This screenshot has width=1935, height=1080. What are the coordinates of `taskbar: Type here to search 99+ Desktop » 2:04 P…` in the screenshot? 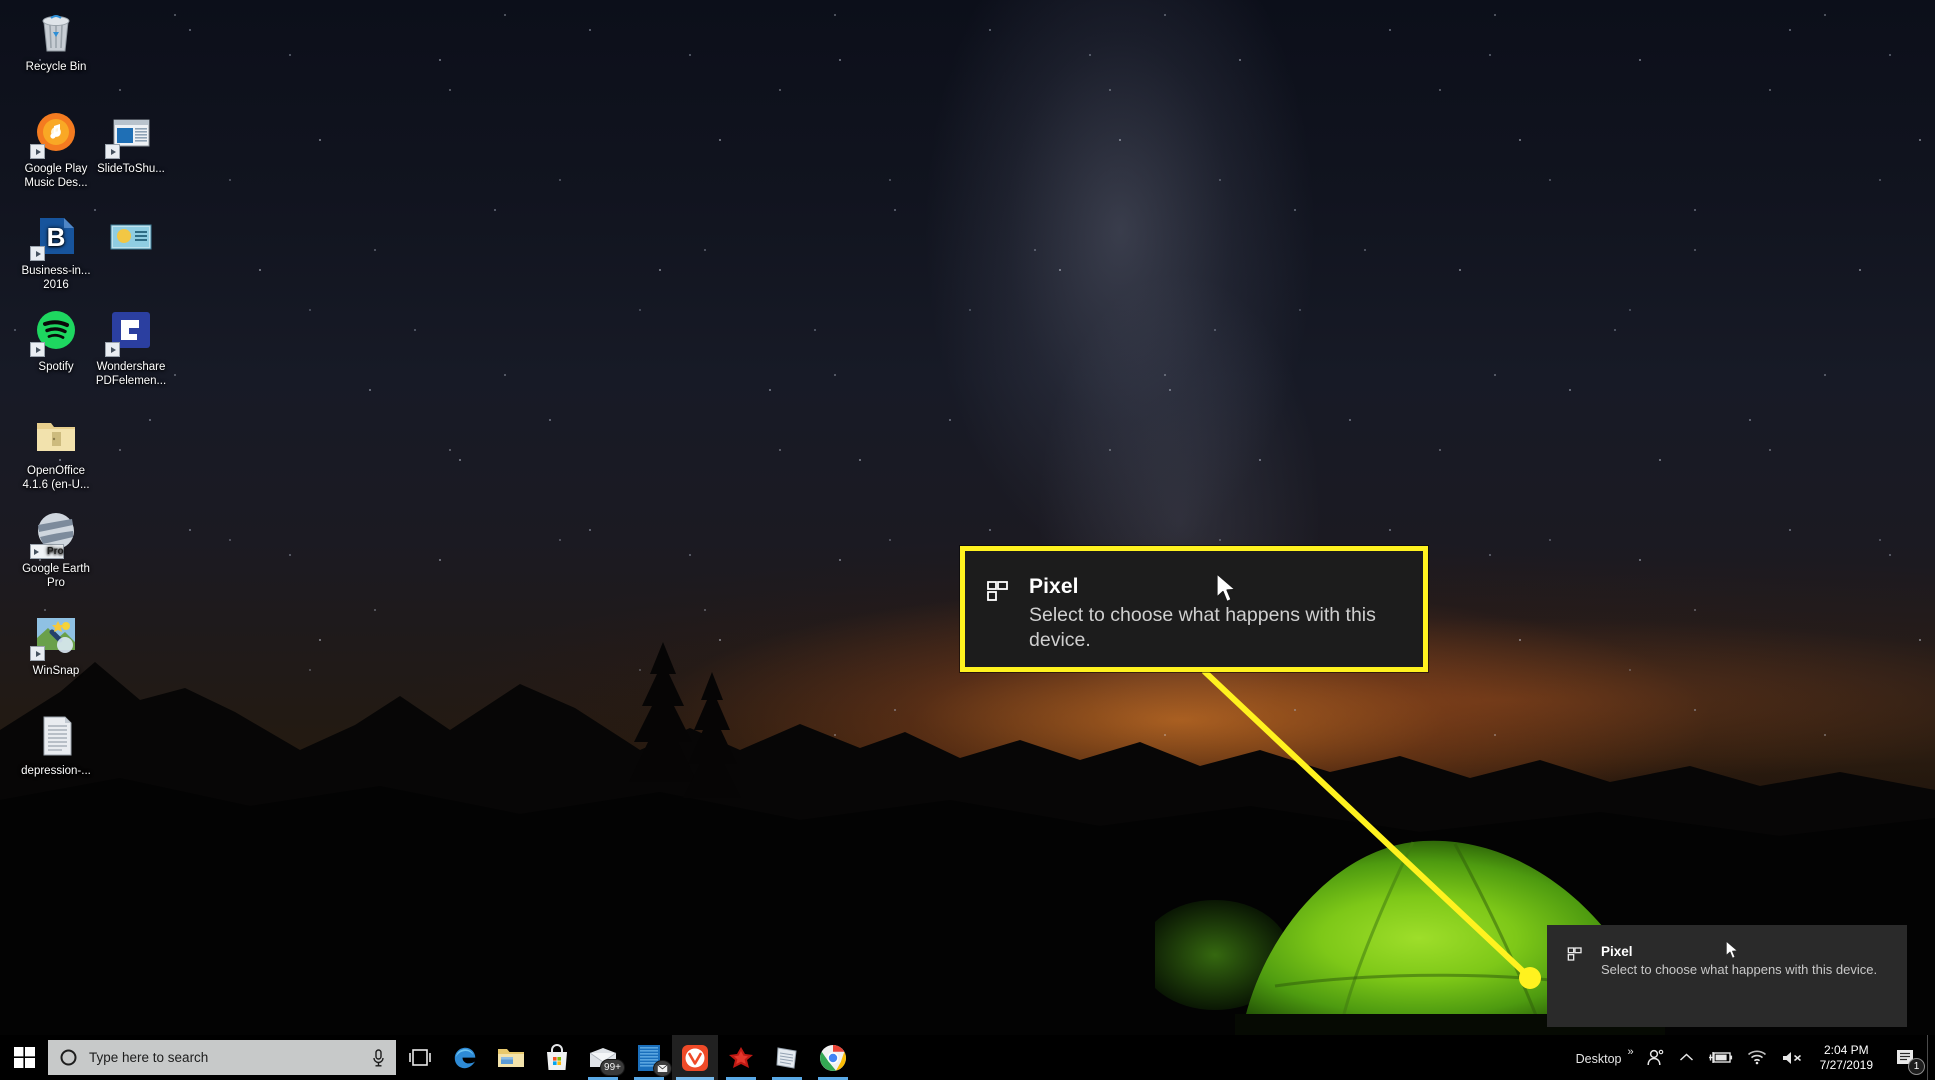 It's located at (967, 1057).